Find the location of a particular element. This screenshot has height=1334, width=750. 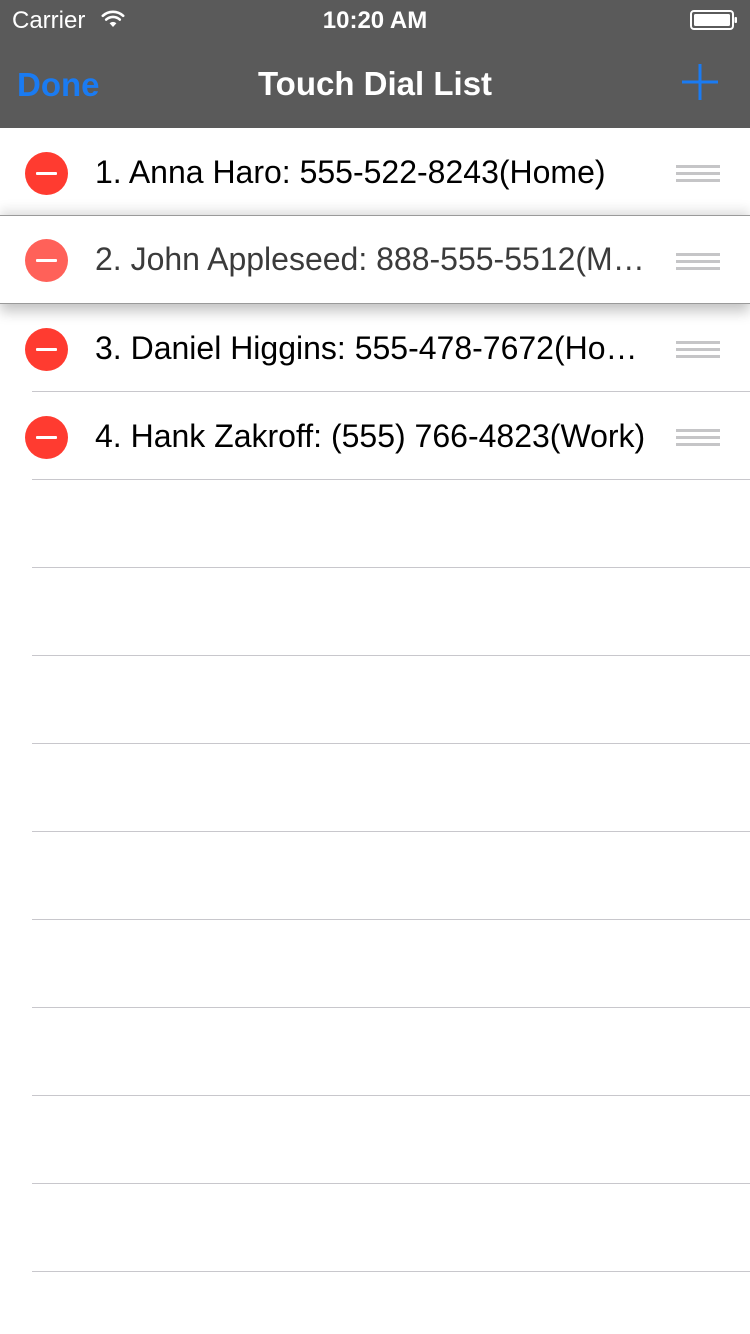

page-title: Touch Dial List is located at coordinates (375, 83).